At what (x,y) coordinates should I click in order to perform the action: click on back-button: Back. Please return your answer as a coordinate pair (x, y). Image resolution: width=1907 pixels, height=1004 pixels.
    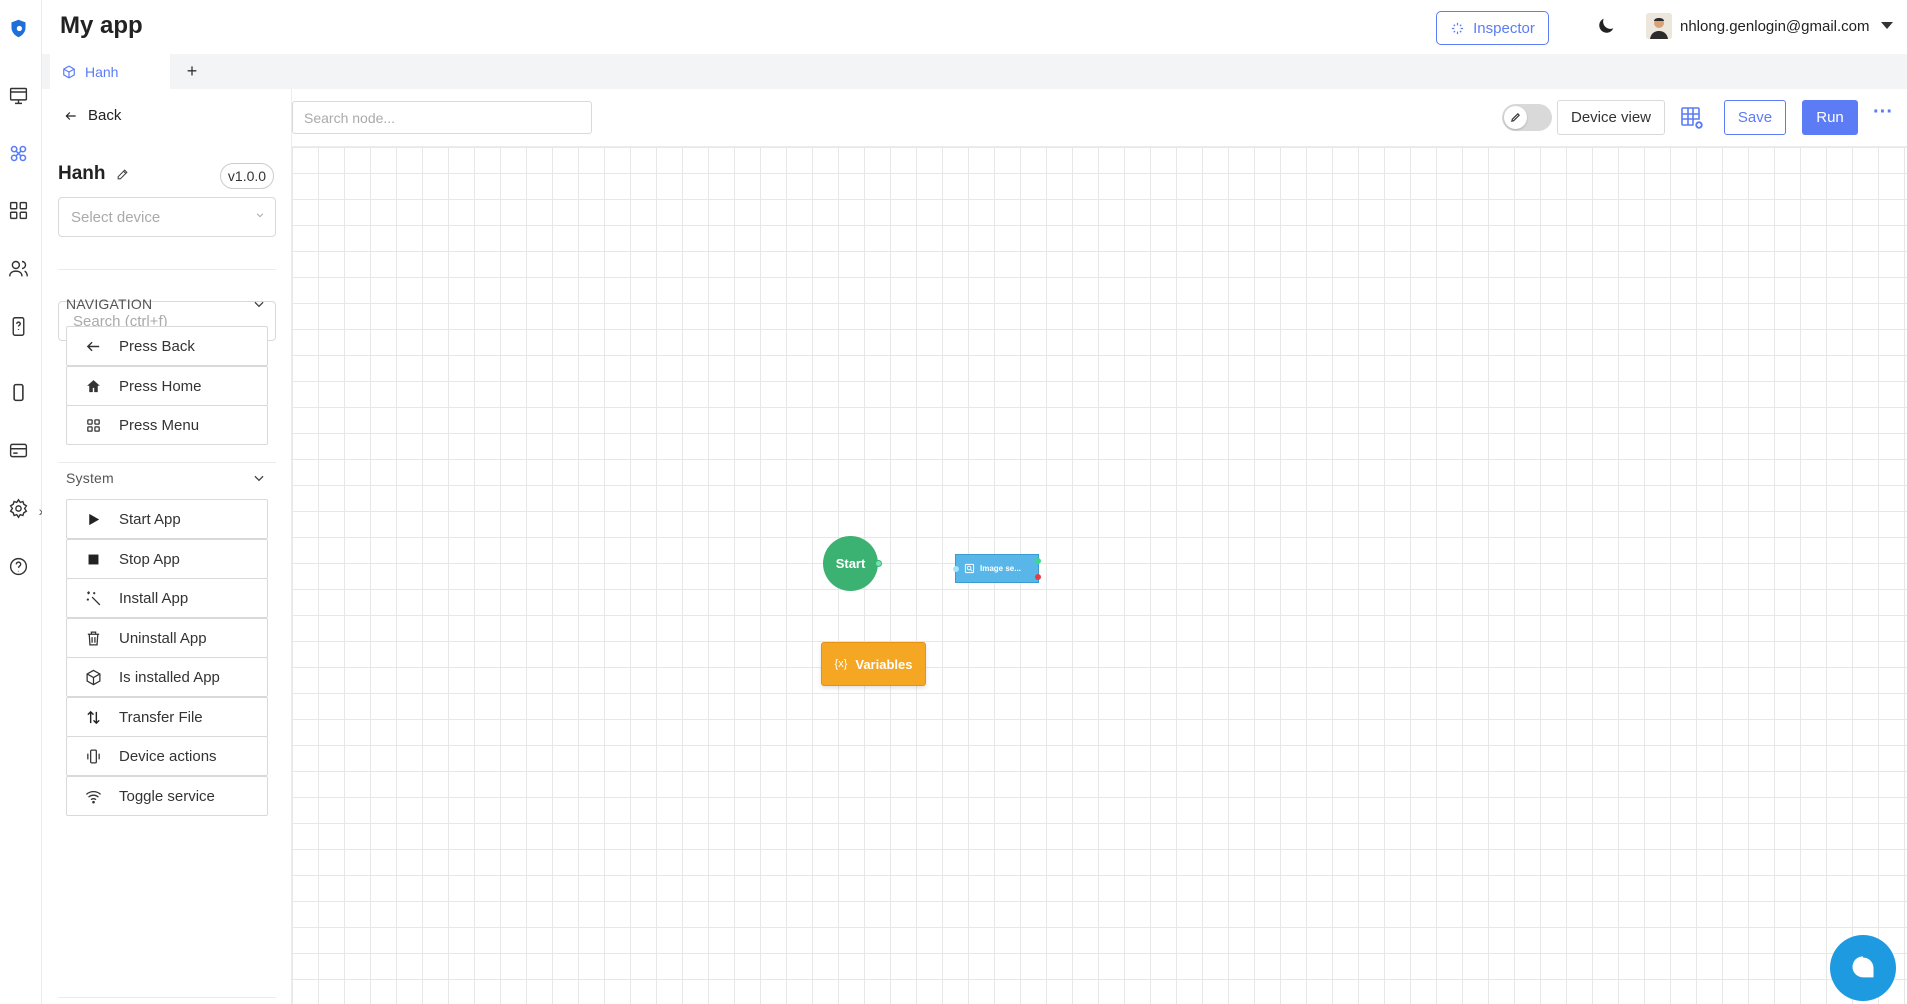
    Looking at the image, I should click on (92, 115).